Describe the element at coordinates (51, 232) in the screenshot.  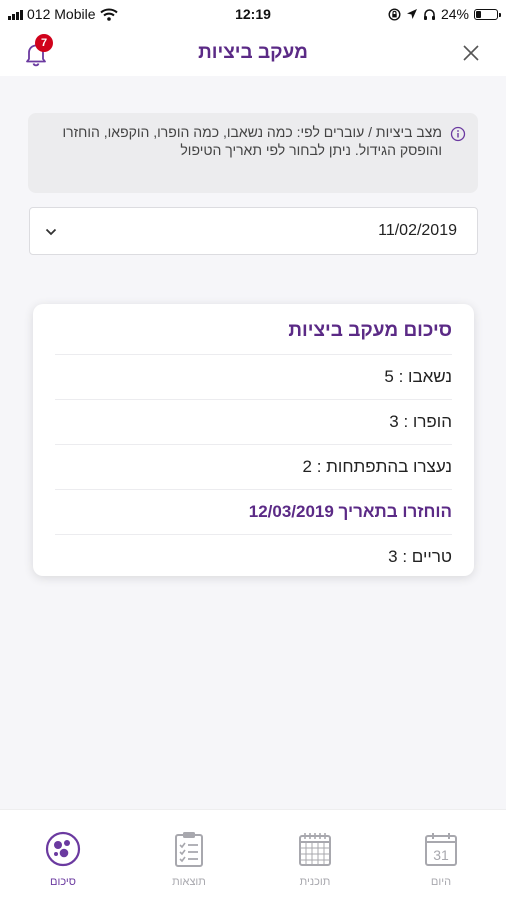
I see `chevron-down-icon` at that location.